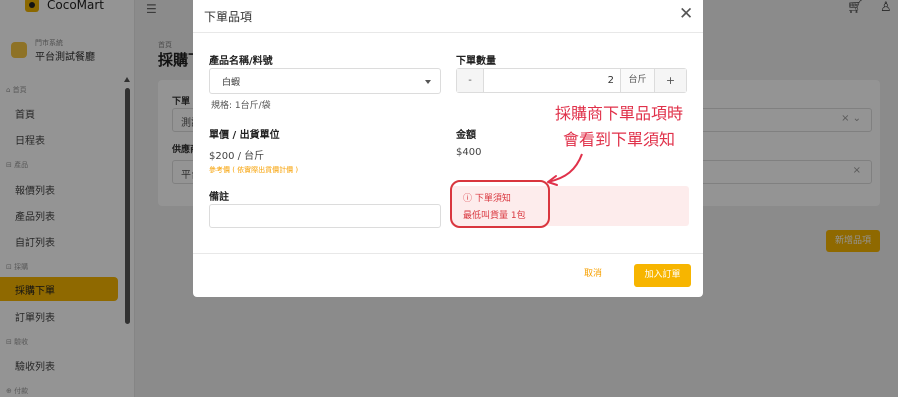 This screenshot has height=397, width=898. I want to click on annotation-highlight-circle, so click(500, 204).